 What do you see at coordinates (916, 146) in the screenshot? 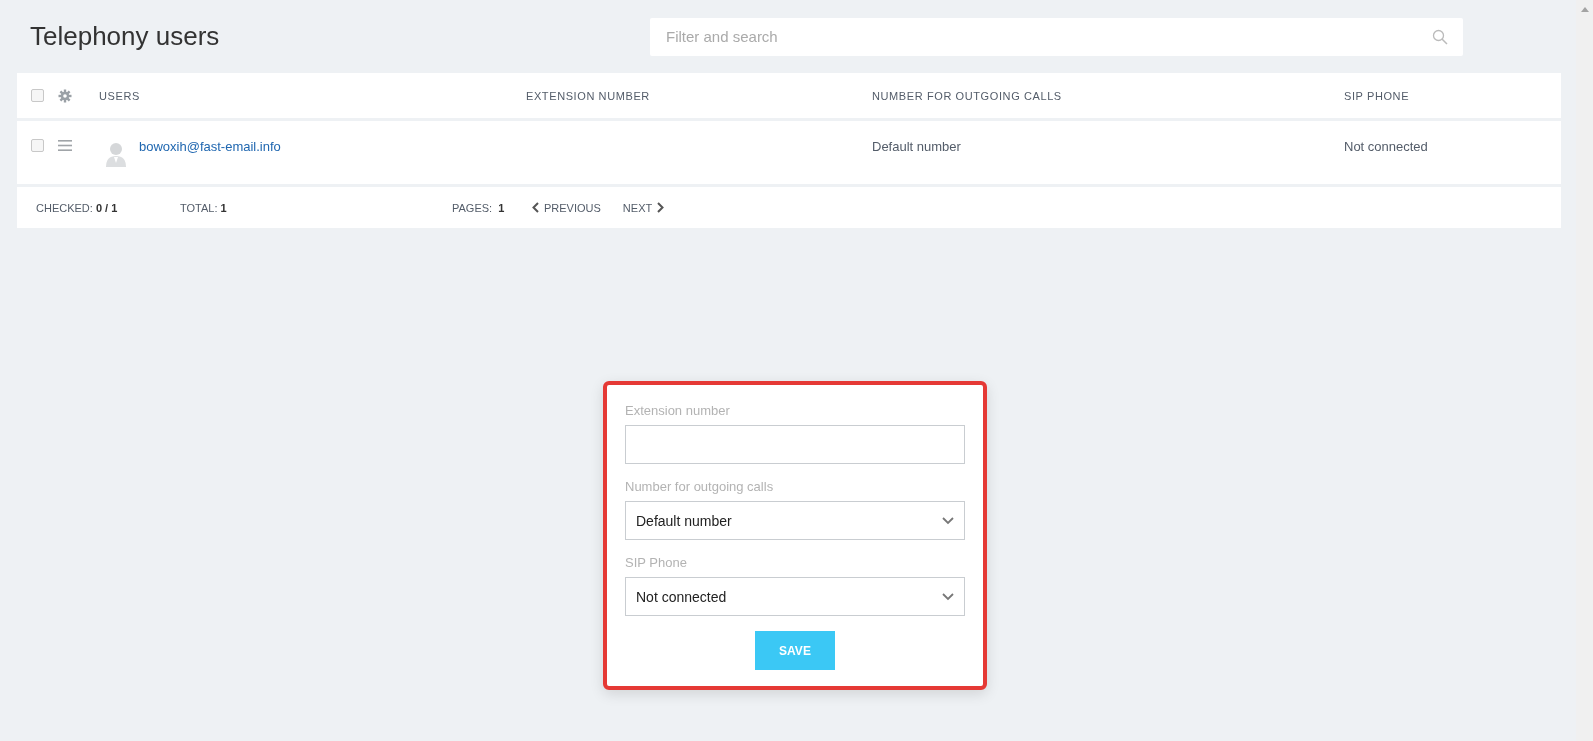
I see `table-cell: Default number` at bounding box center [916, 146].